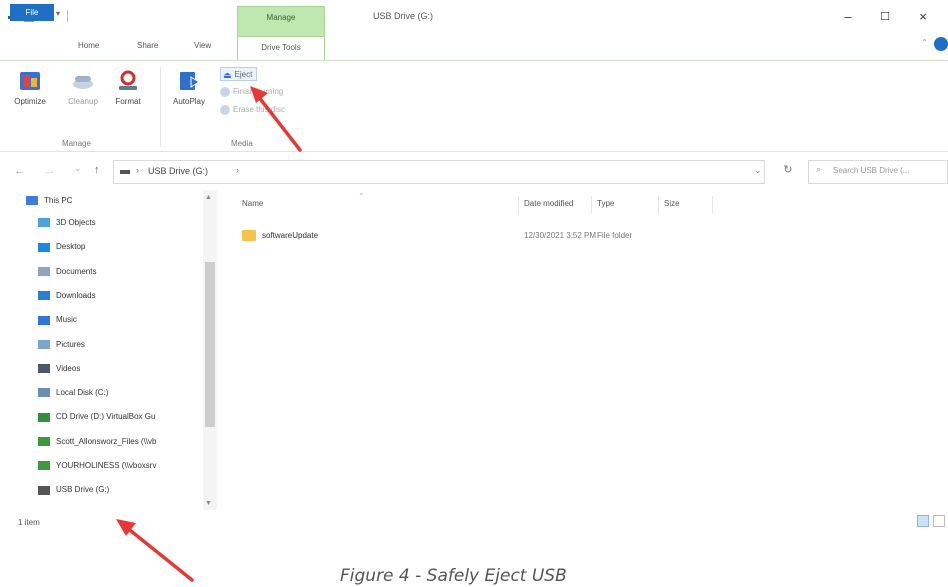 The height and width of the screenshot is (587, 948). I want to click on nav-item-3d-objects: 3D Objects, so click(67, 223).